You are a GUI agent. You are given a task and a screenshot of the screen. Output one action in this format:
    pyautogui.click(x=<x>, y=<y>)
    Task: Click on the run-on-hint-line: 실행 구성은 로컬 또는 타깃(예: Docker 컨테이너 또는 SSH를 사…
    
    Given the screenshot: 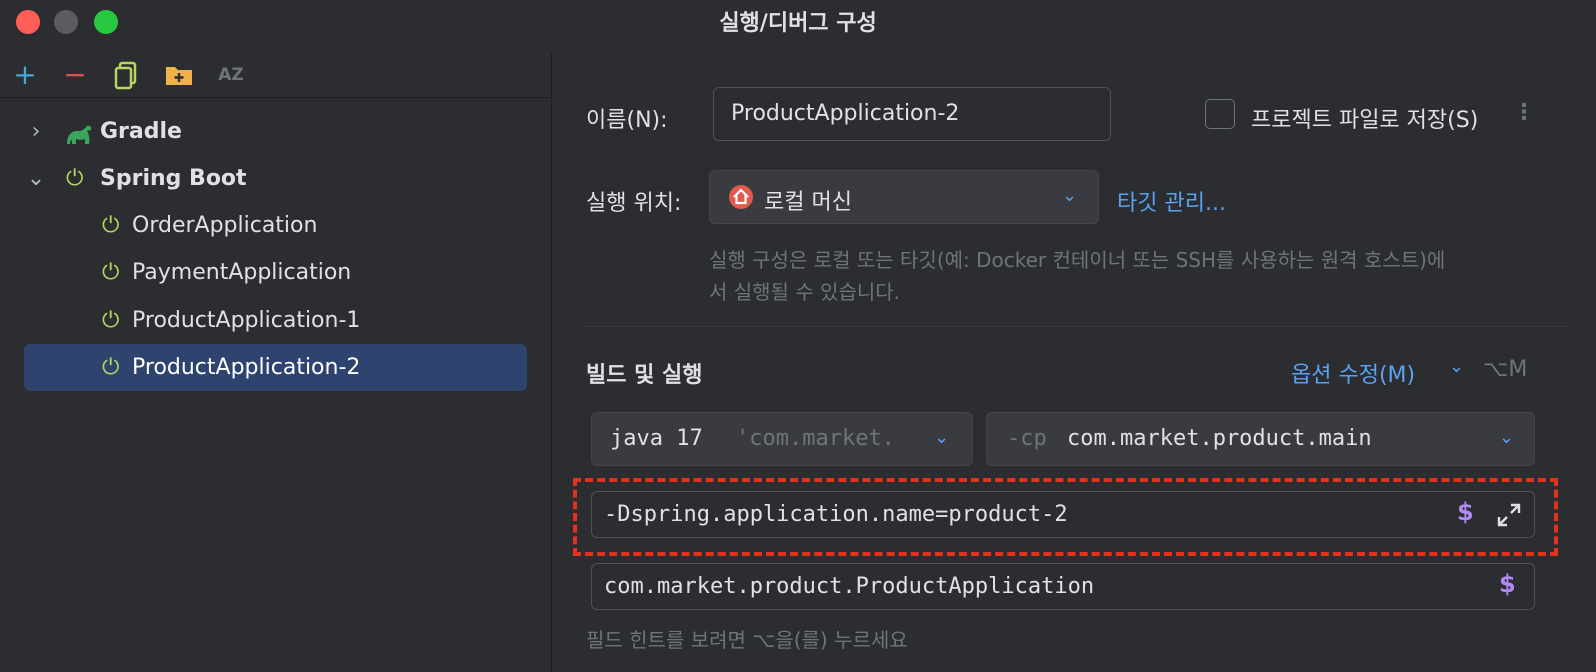 What is the action you would take?
    pyautogui.click(x=1077, y=260)
    